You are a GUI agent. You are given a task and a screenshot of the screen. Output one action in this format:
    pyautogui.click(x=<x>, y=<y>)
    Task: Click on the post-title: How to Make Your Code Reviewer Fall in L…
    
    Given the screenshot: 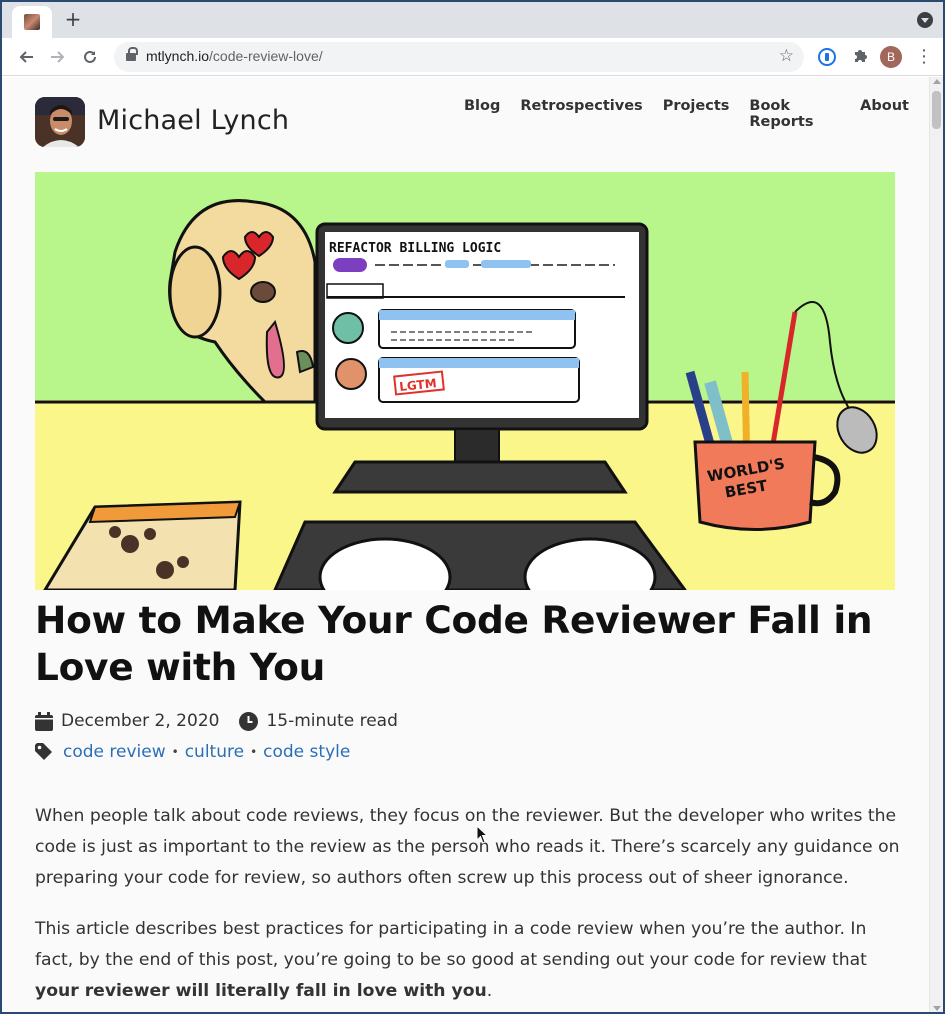 What is the action you would take?
    pyautogui.click(x=454, y=643)
    